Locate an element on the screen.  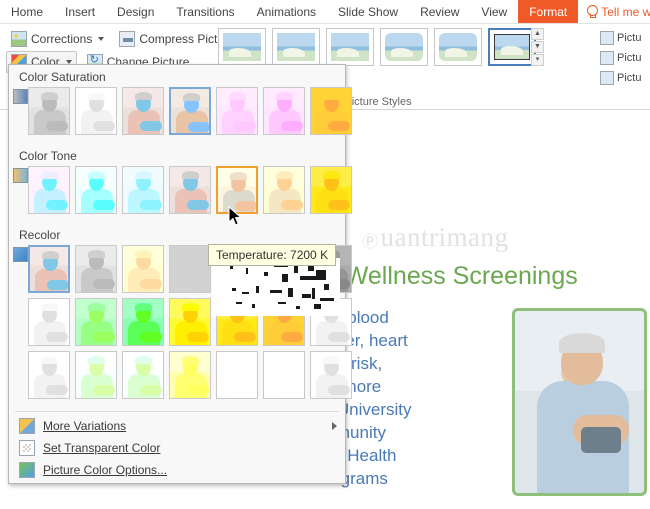
corrections-button: Corrections is located at coordinates (57, 39).